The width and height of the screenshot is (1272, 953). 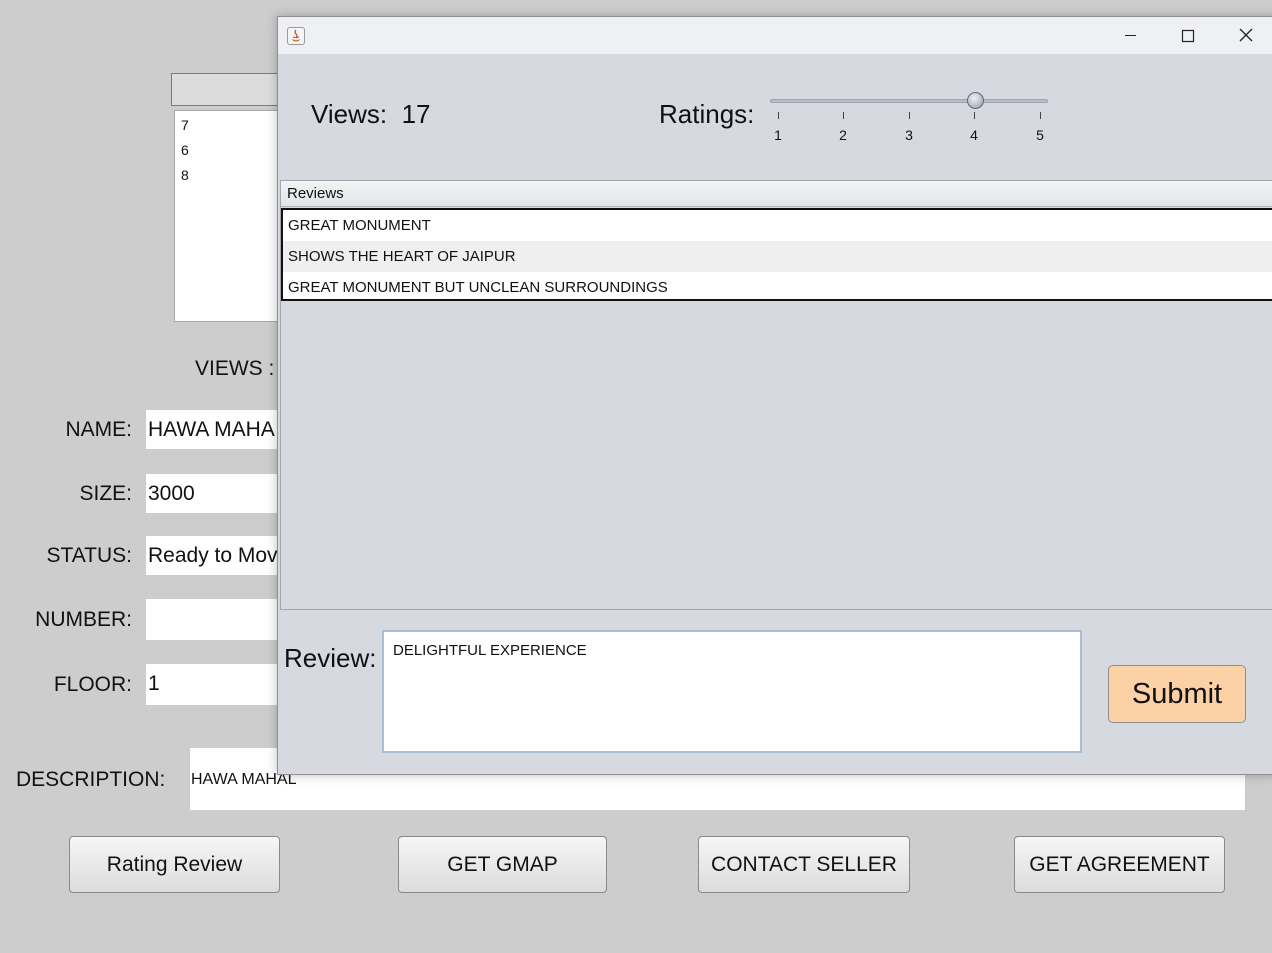 What do you see at coordinates (296, 36) in the screenshot?
I see `java-app-icon` at bounding box center [296, 36].